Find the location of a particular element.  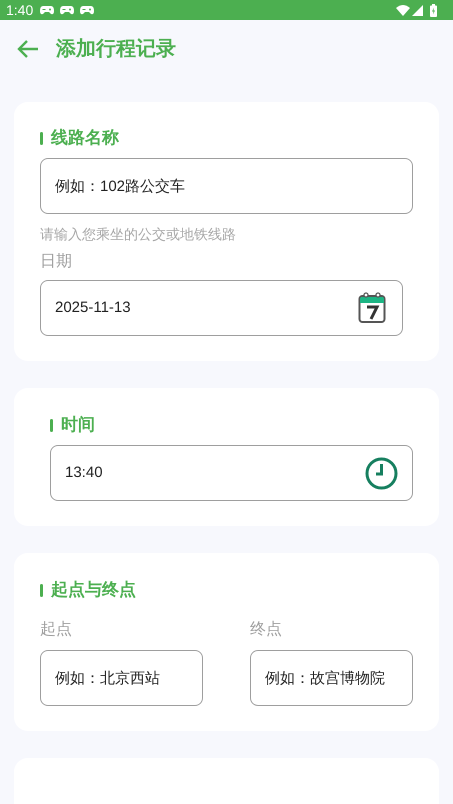

battery-icon is located at coordinates (433, 10).